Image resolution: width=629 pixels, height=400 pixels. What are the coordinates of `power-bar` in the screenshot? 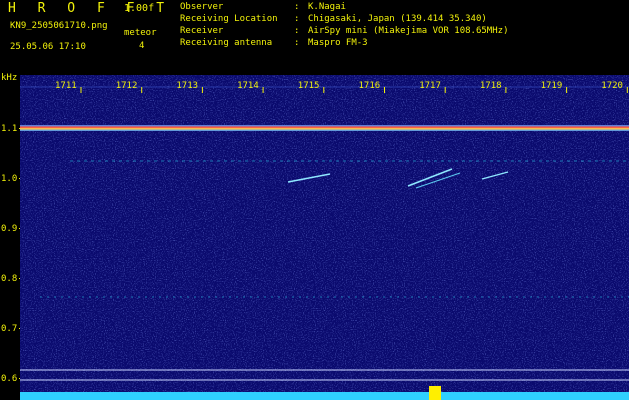 It's located at (324, 396).